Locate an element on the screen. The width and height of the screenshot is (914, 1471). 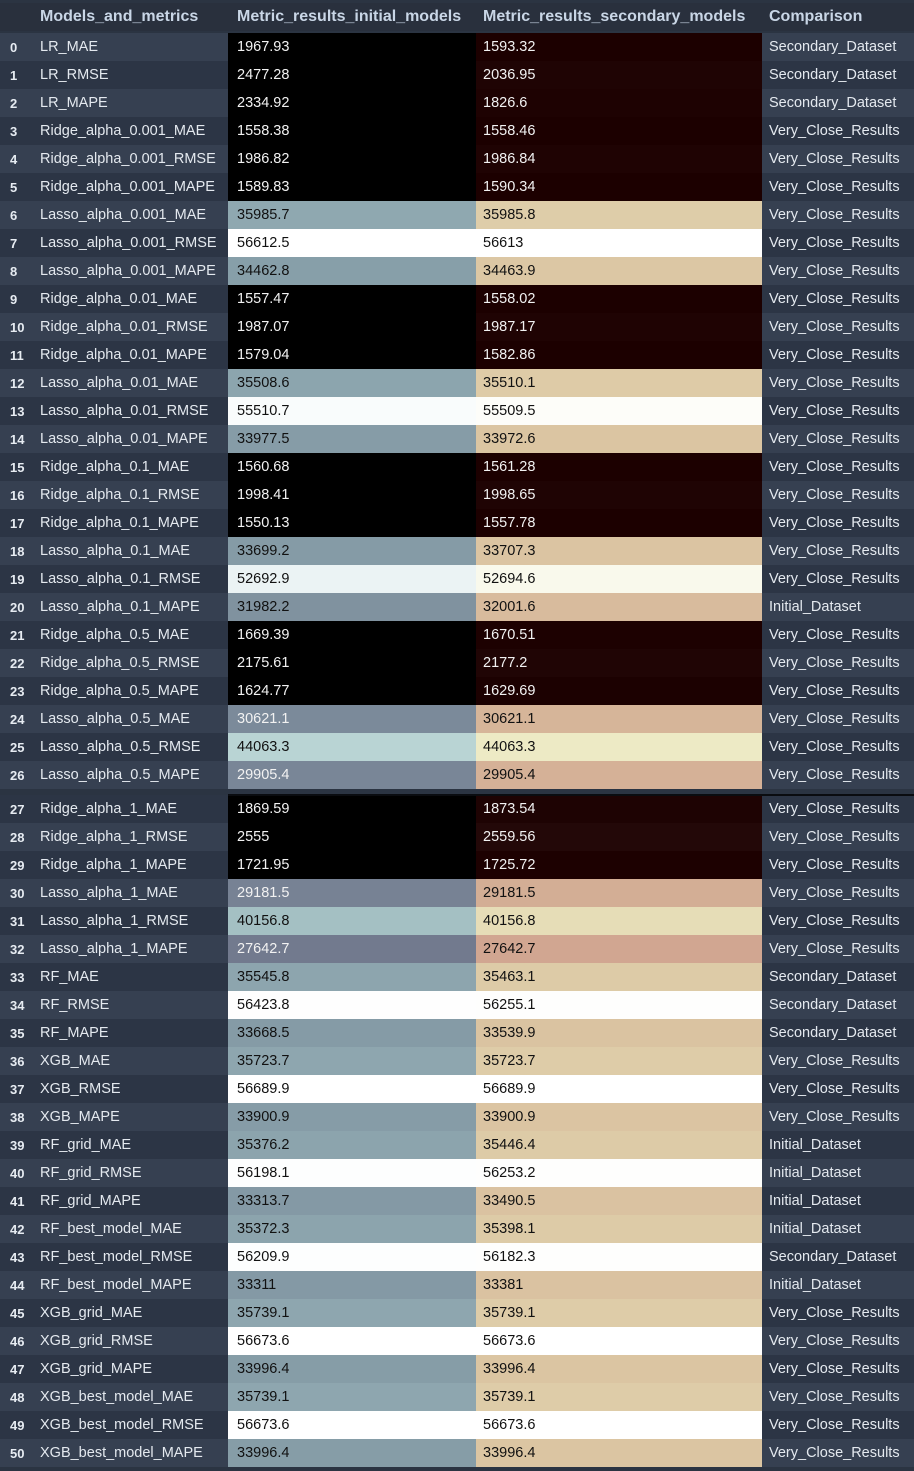
row-index: 23 is located at coordinates (16, 691).